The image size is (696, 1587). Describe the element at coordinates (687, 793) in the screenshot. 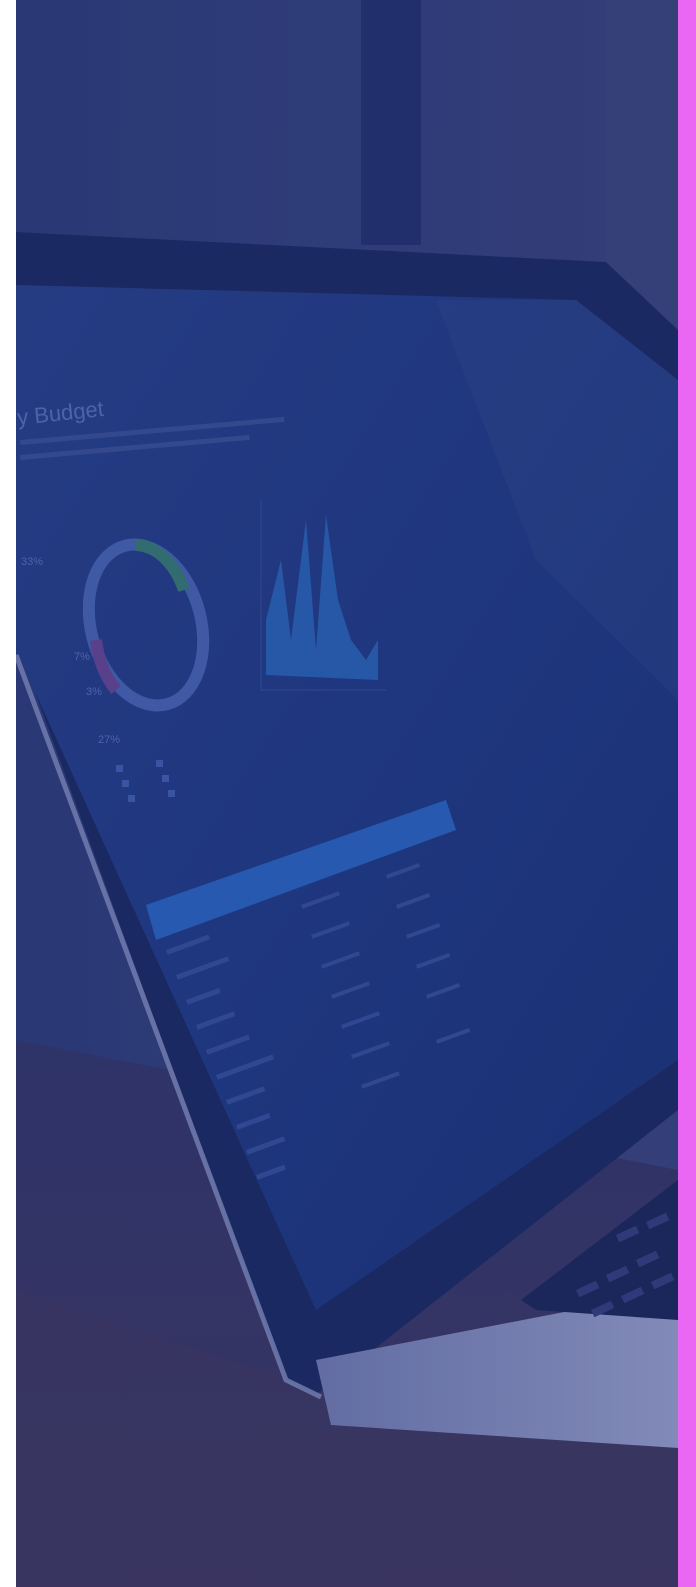

I see `accent-strip` at that location.